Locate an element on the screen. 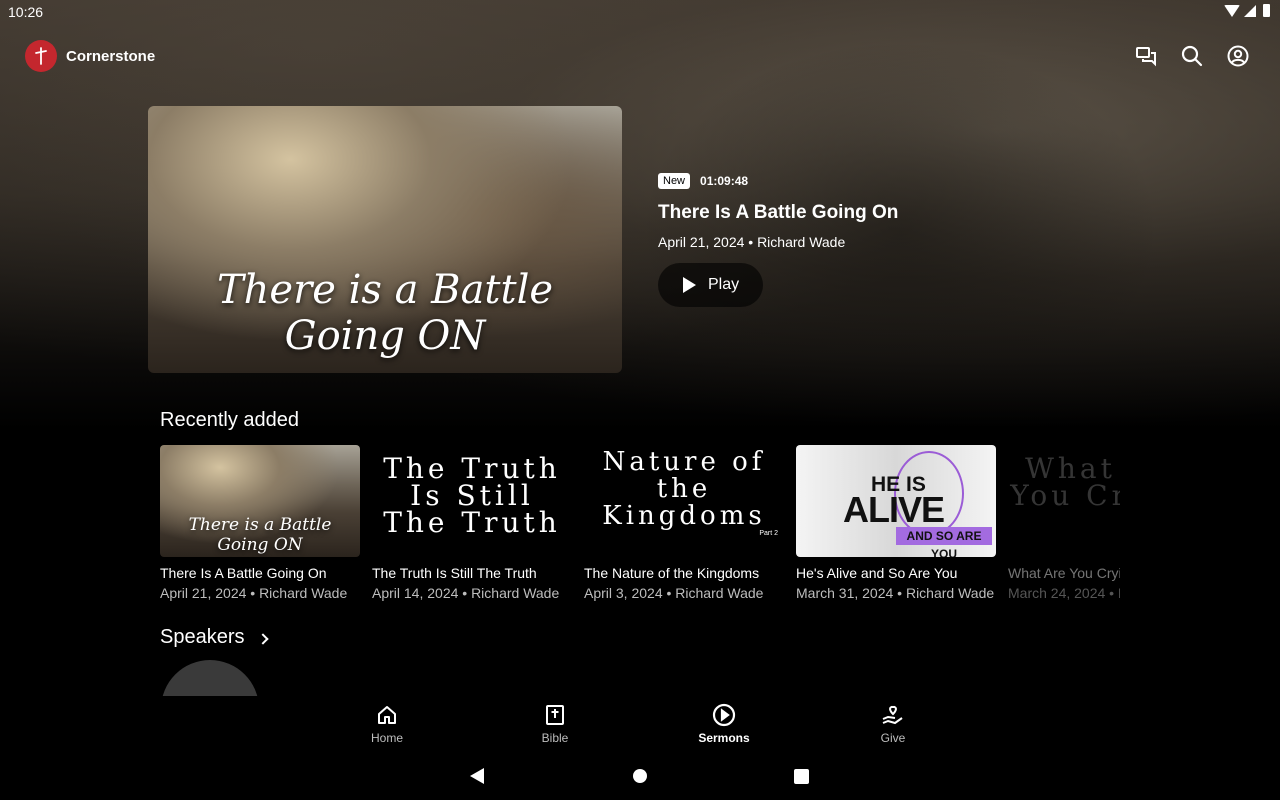 The image size is (1280, 800). account-icon is located at coordinates (1238, 56).